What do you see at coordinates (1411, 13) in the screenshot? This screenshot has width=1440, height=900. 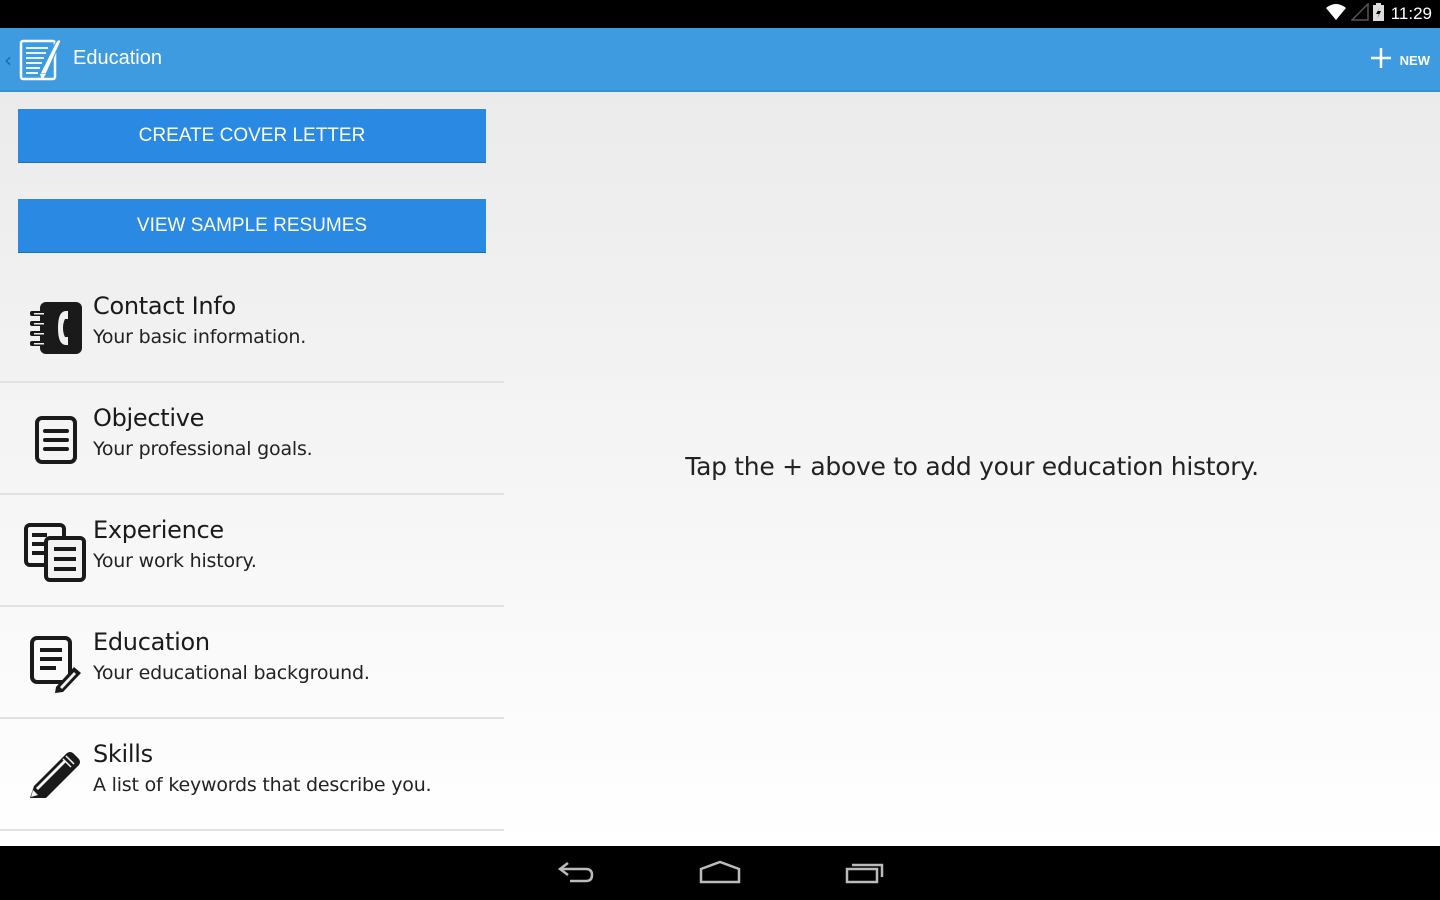 I see `status-time: 11:29` at bounding box center [1411, 13].